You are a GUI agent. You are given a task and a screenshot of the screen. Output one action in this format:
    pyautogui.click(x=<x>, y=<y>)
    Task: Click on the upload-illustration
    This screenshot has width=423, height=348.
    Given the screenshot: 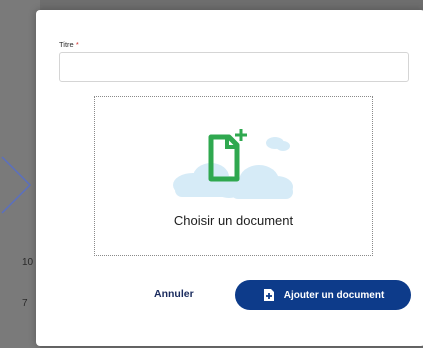 What is the action you would take?
    pyautogui.click(x=233, y=164)
    